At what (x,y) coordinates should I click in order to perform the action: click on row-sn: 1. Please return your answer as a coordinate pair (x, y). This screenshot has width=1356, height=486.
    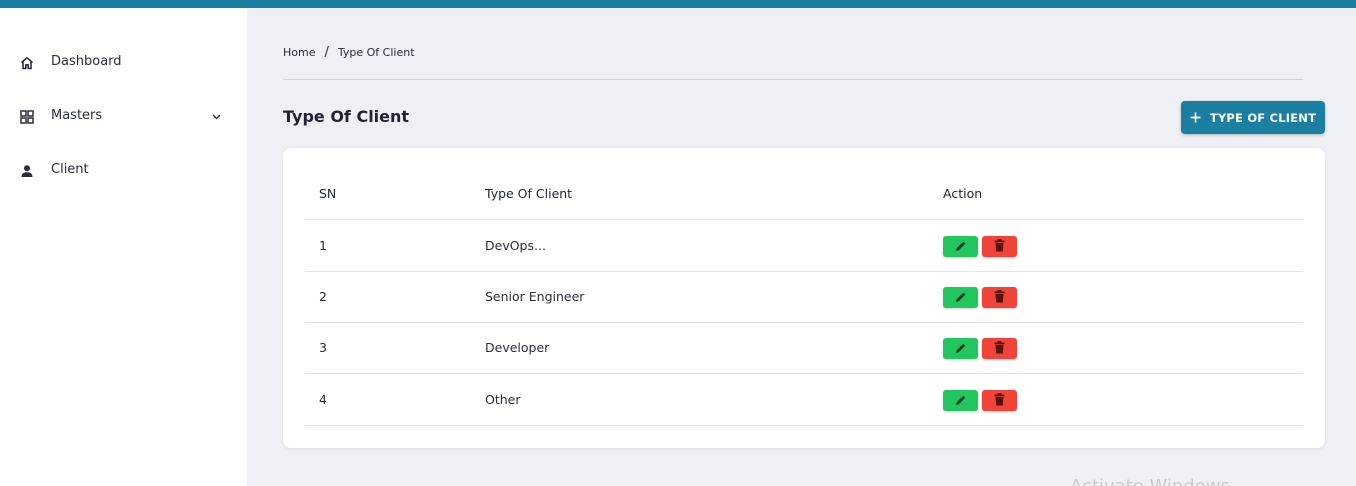
    Looking at the image, I should click on (323, 245).